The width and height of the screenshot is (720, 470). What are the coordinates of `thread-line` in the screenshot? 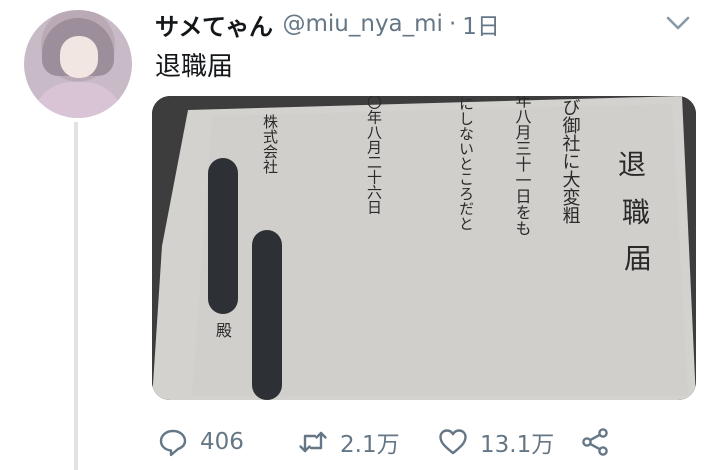 It's located at (76, 296).